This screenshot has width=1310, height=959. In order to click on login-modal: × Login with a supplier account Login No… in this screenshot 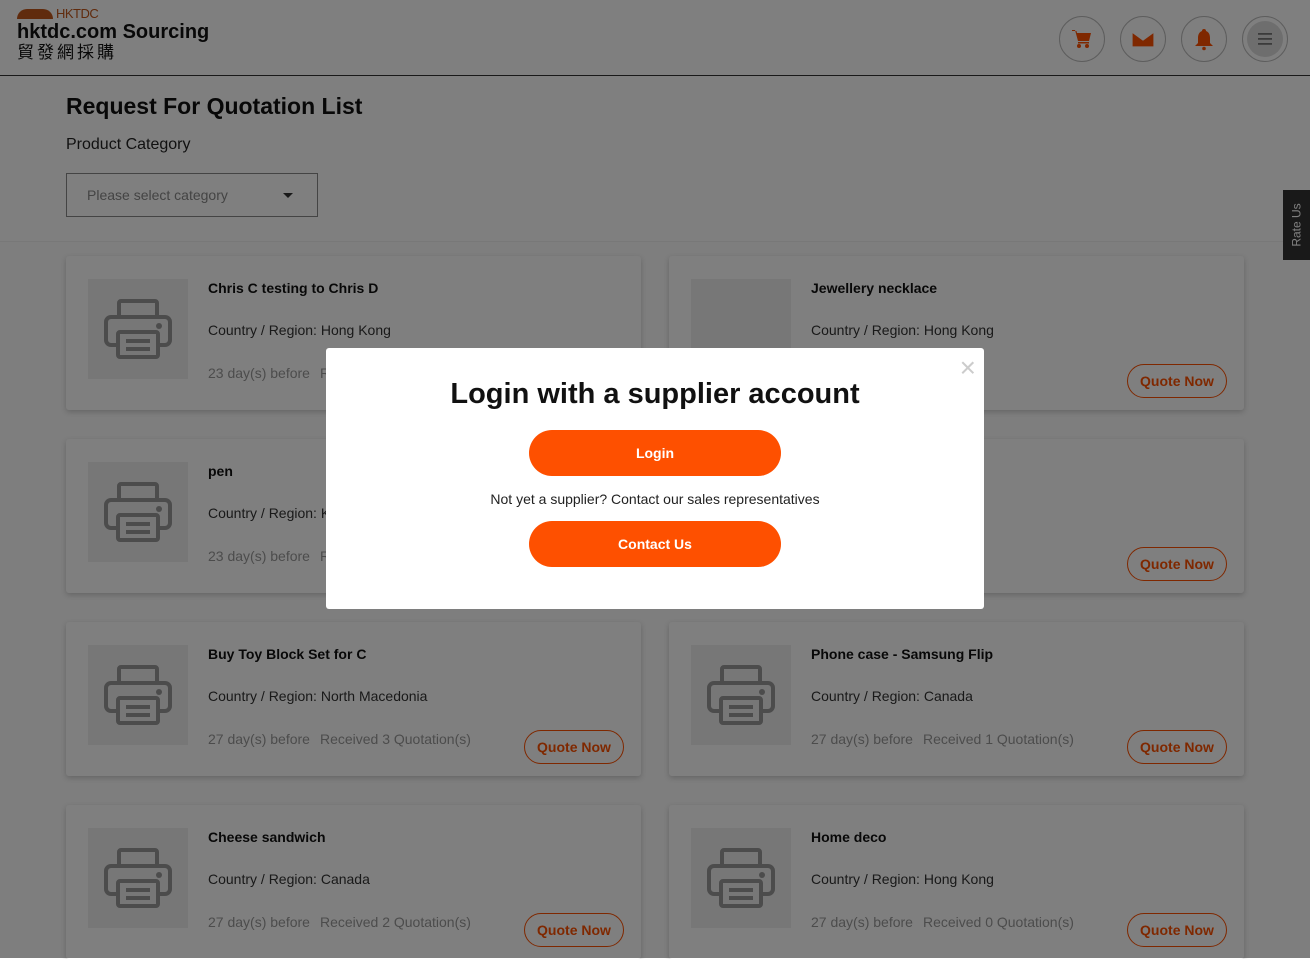, I will do `click(655, 478)`.